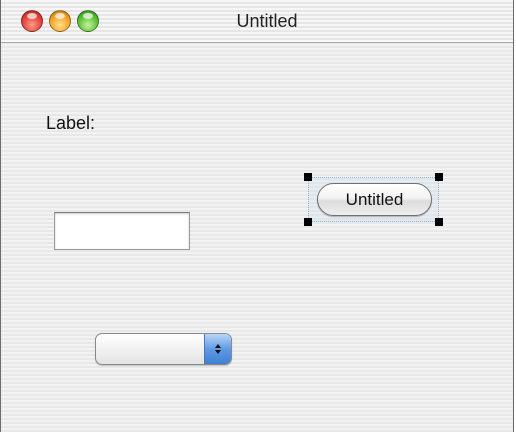 Image resolution: width=516 pixels, height=432 pixels. What do you see at coordinates (374, 199) in the screenshot?
I see `push-button: Untitled` at bounding box center [374, 199].